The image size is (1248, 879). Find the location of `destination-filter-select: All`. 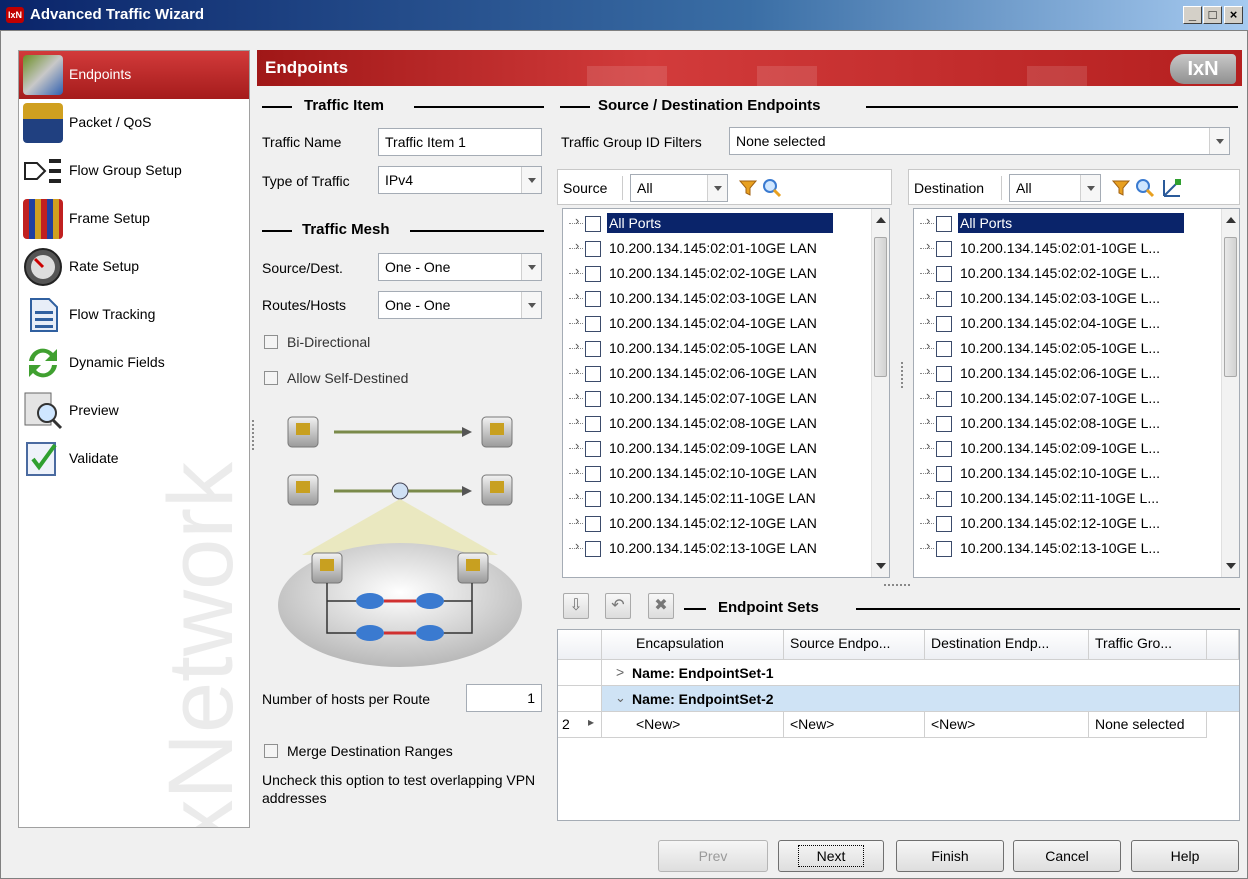

destination-filter-select: All is located at coordinates (1055, 188).